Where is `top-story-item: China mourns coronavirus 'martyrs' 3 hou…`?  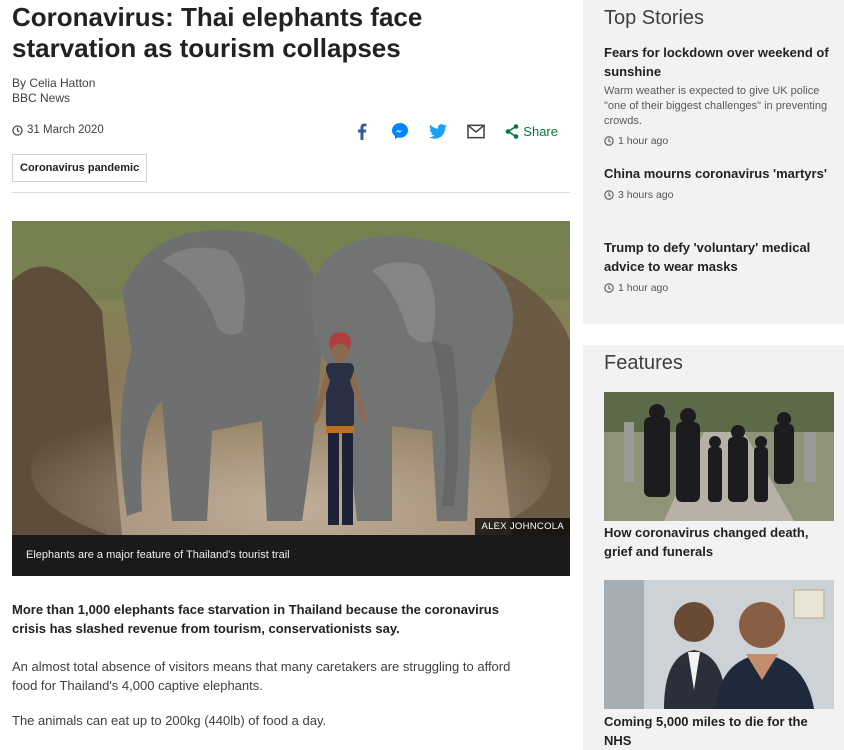 top-story-item: China mourns coronavirus 'martyrs' 3 hou… is located at coordinates (717, 182).